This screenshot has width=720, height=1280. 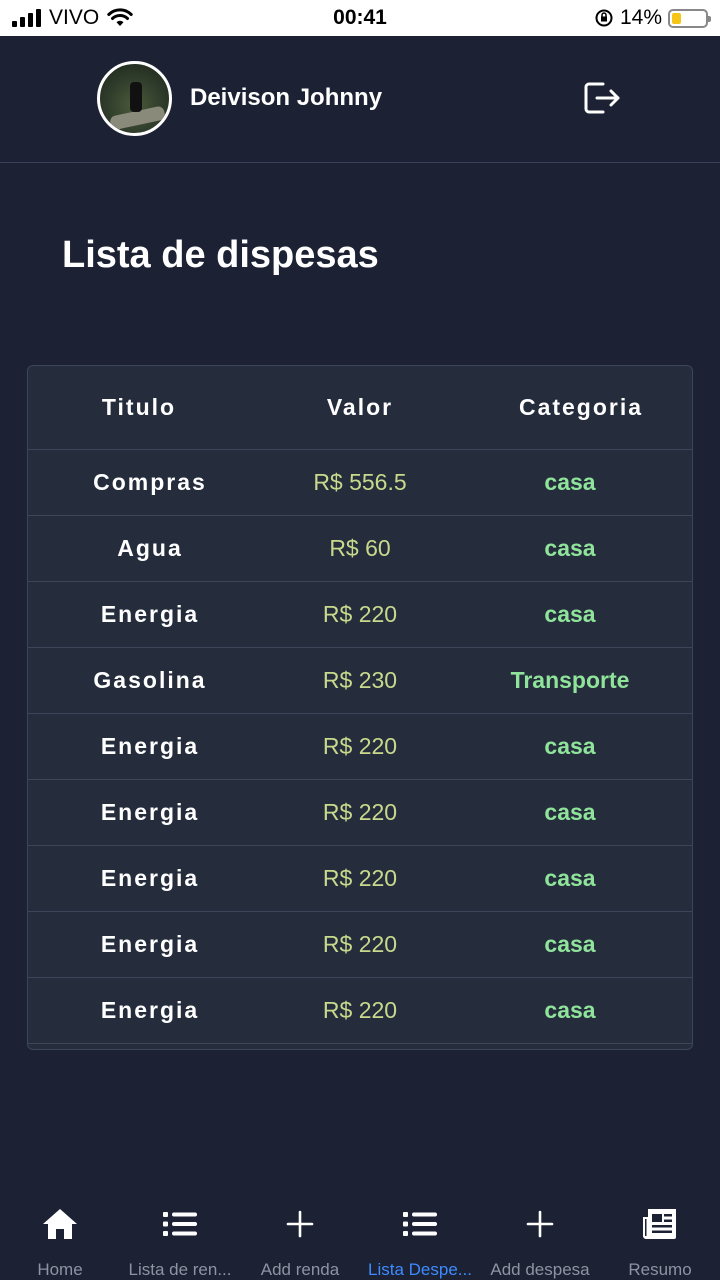 I want to click on table-row: Gasolina R$ 230 Transporte, so click(x=360, y=681).